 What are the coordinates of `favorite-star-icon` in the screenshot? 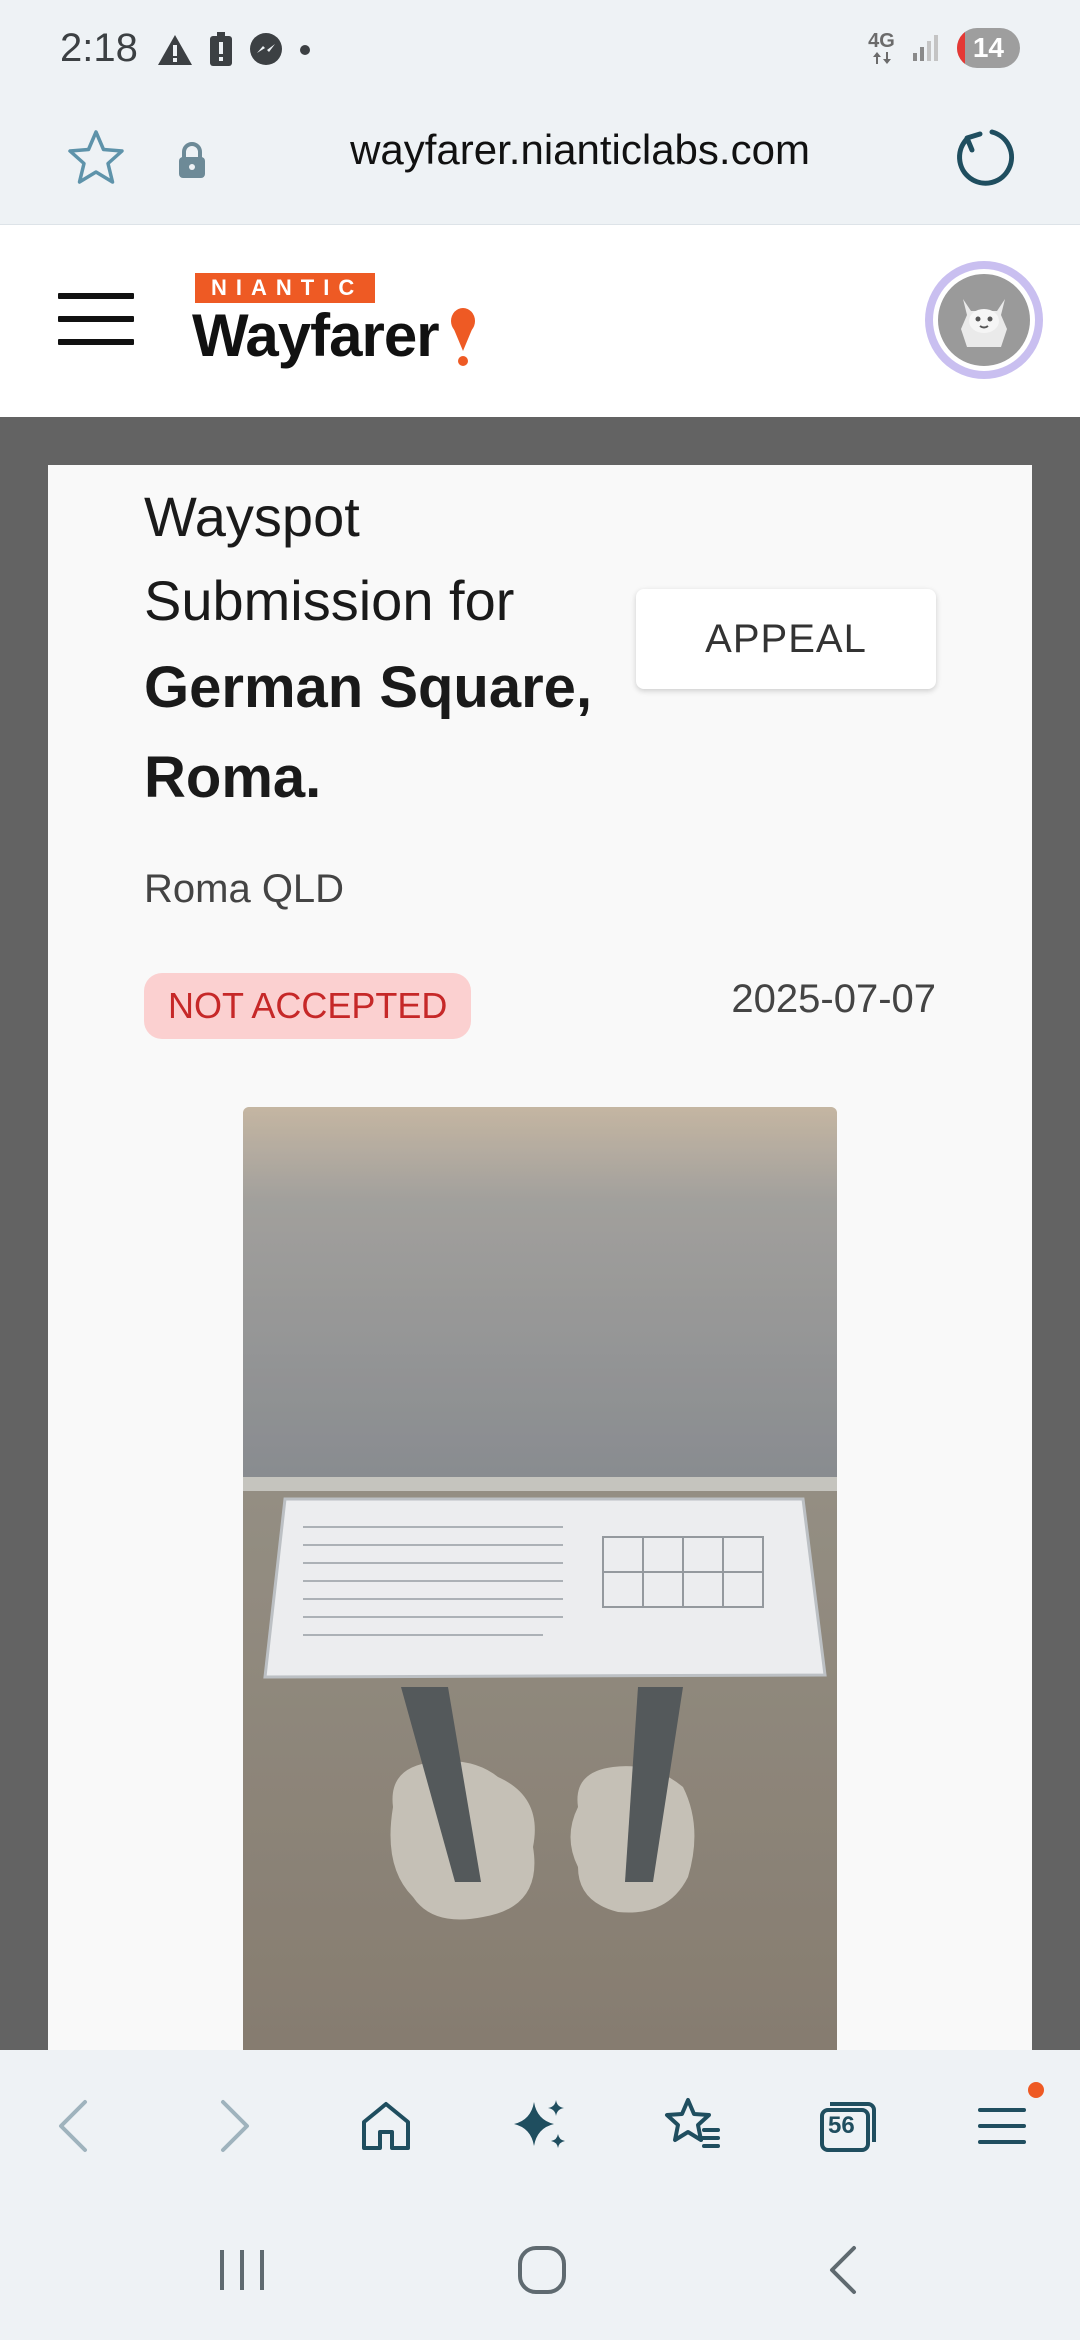 It's located at (96, 158).